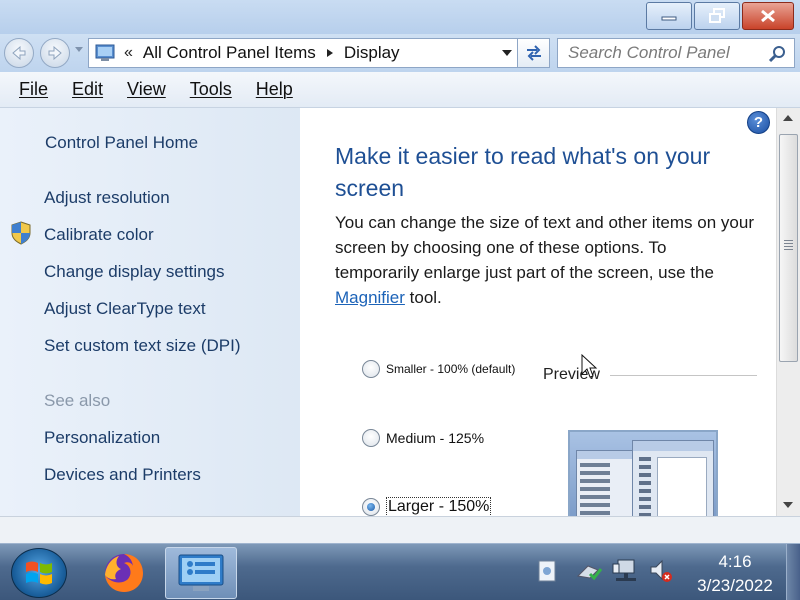  Describe the element at coordinates (102, 438) in the screenshot. I see `personalization-link: Personalization` at that location.